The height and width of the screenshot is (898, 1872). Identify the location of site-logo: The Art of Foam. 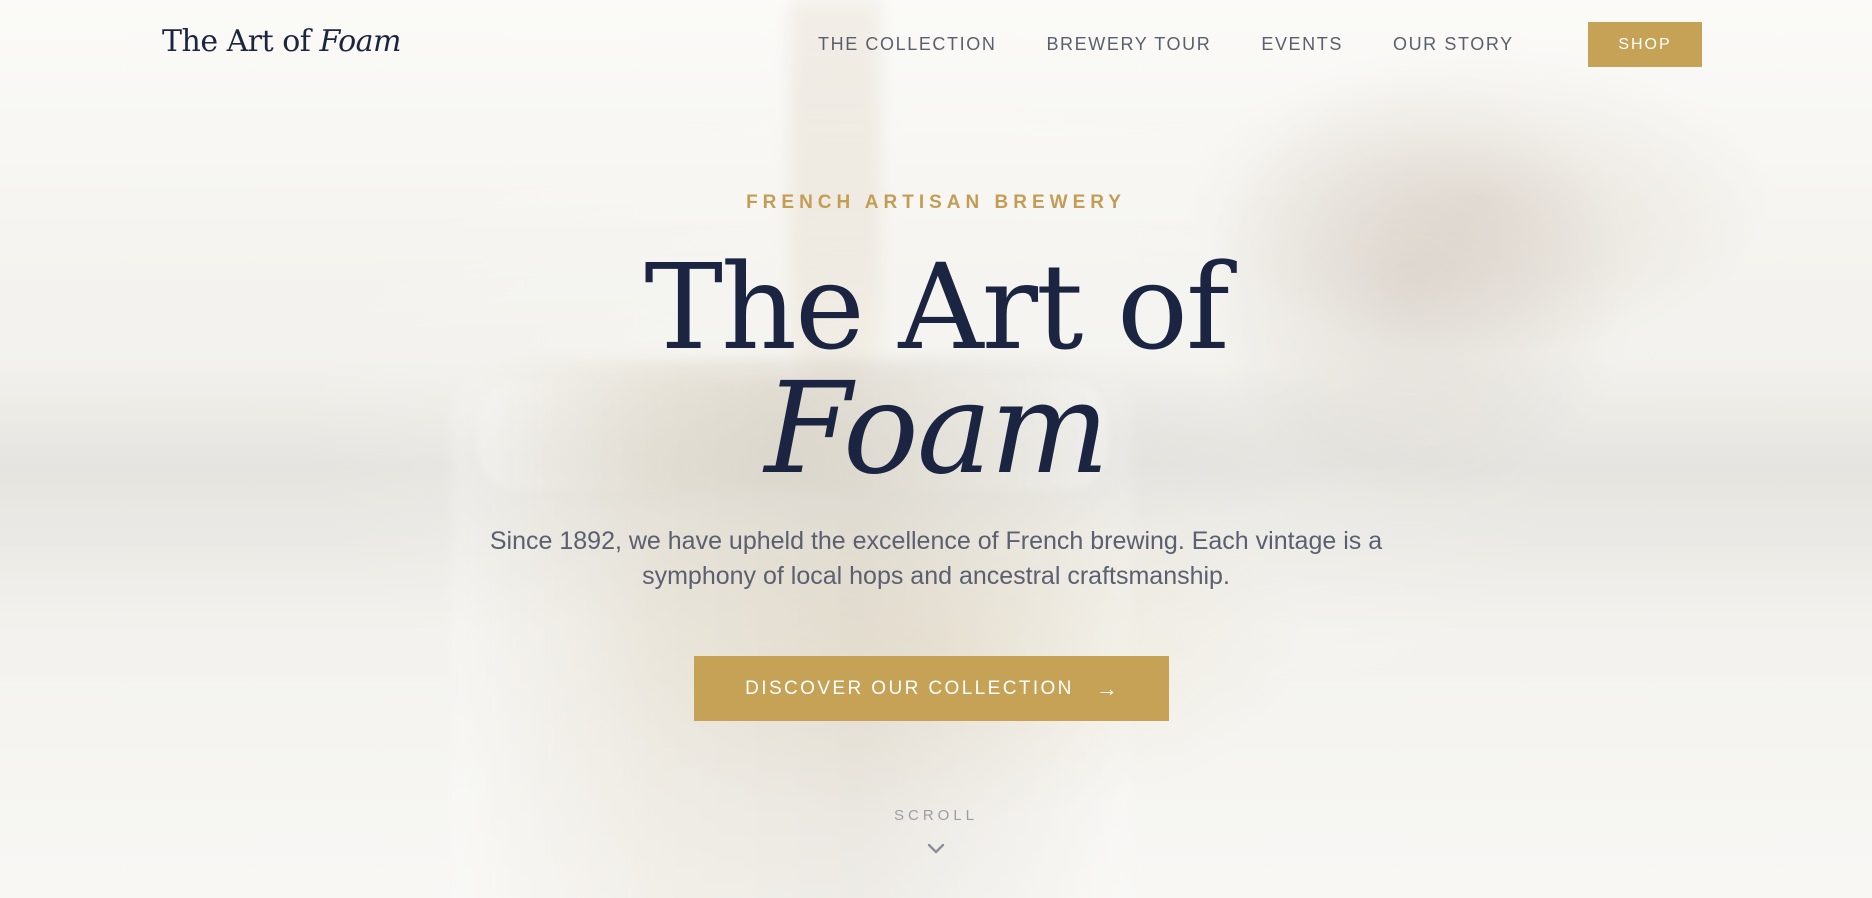
(282, 41).